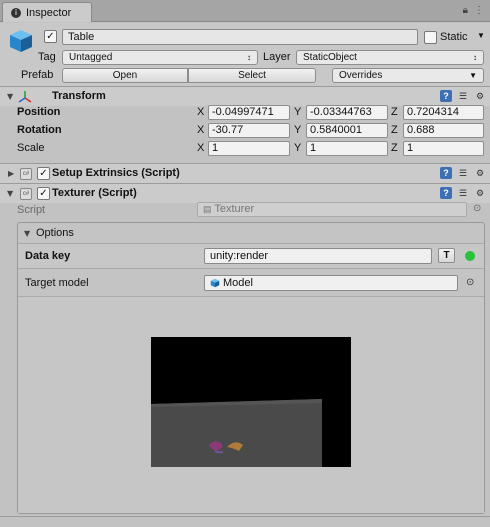  Describe the element at coordinates (94, 193) in the screenshot. I see `texturer-title: Texturer (Script)` at that location.